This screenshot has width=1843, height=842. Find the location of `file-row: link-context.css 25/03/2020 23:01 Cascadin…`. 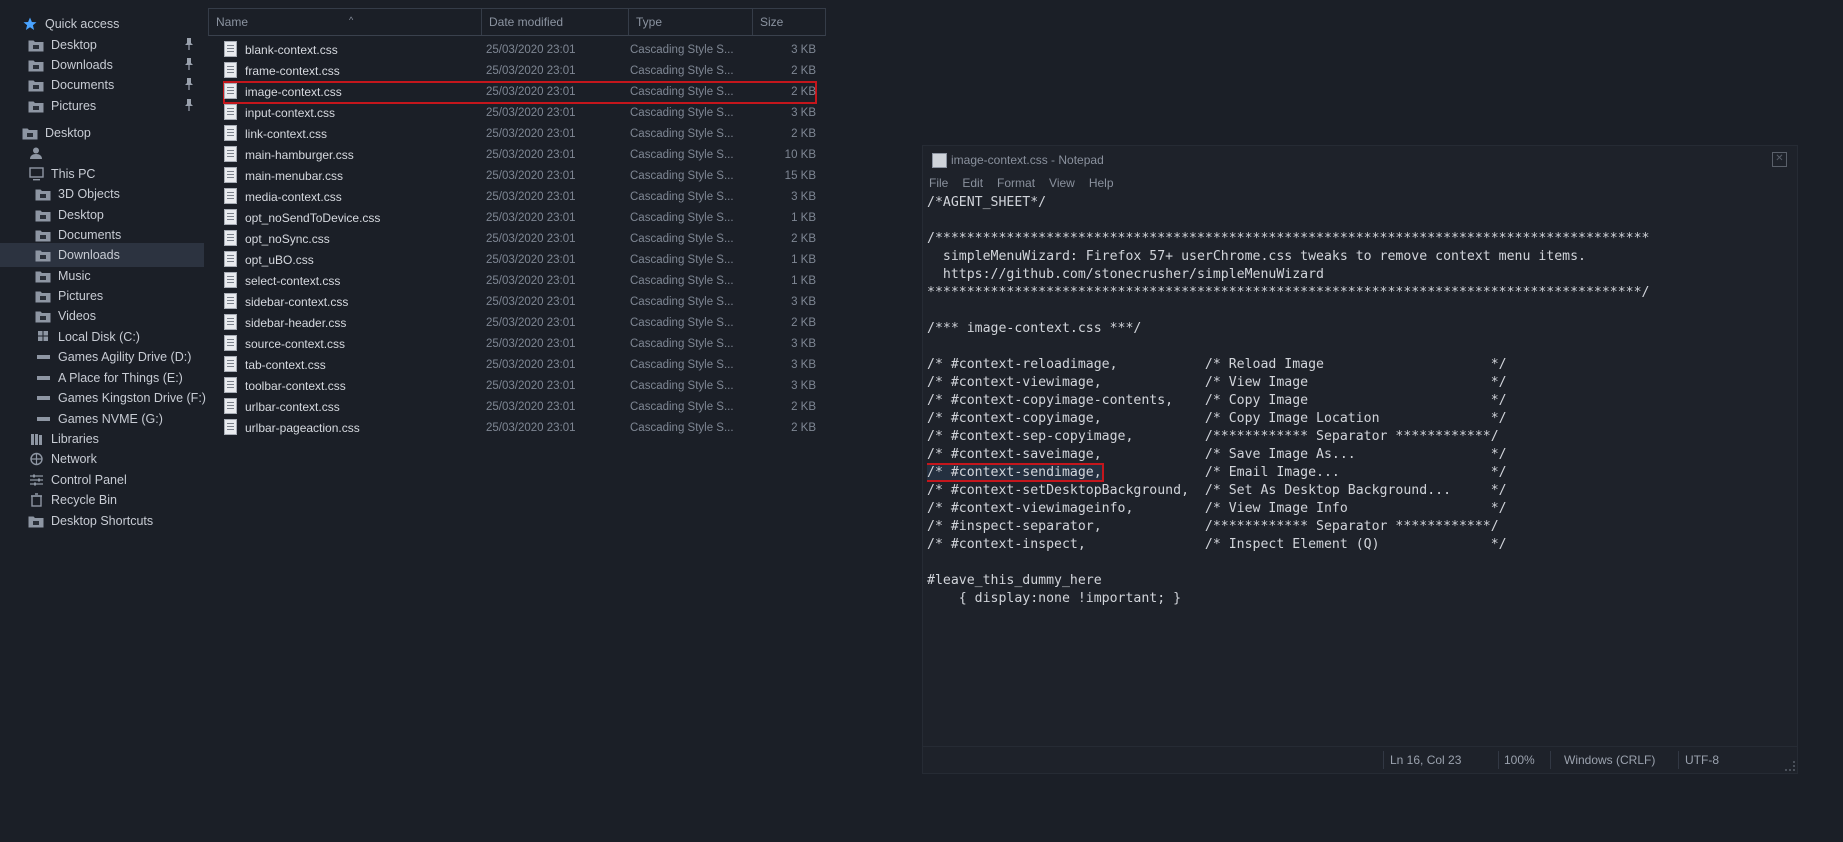

file-row: link-context.css 25/03/2020 23:01 Cascadin… is located at coordinates (520, 134).